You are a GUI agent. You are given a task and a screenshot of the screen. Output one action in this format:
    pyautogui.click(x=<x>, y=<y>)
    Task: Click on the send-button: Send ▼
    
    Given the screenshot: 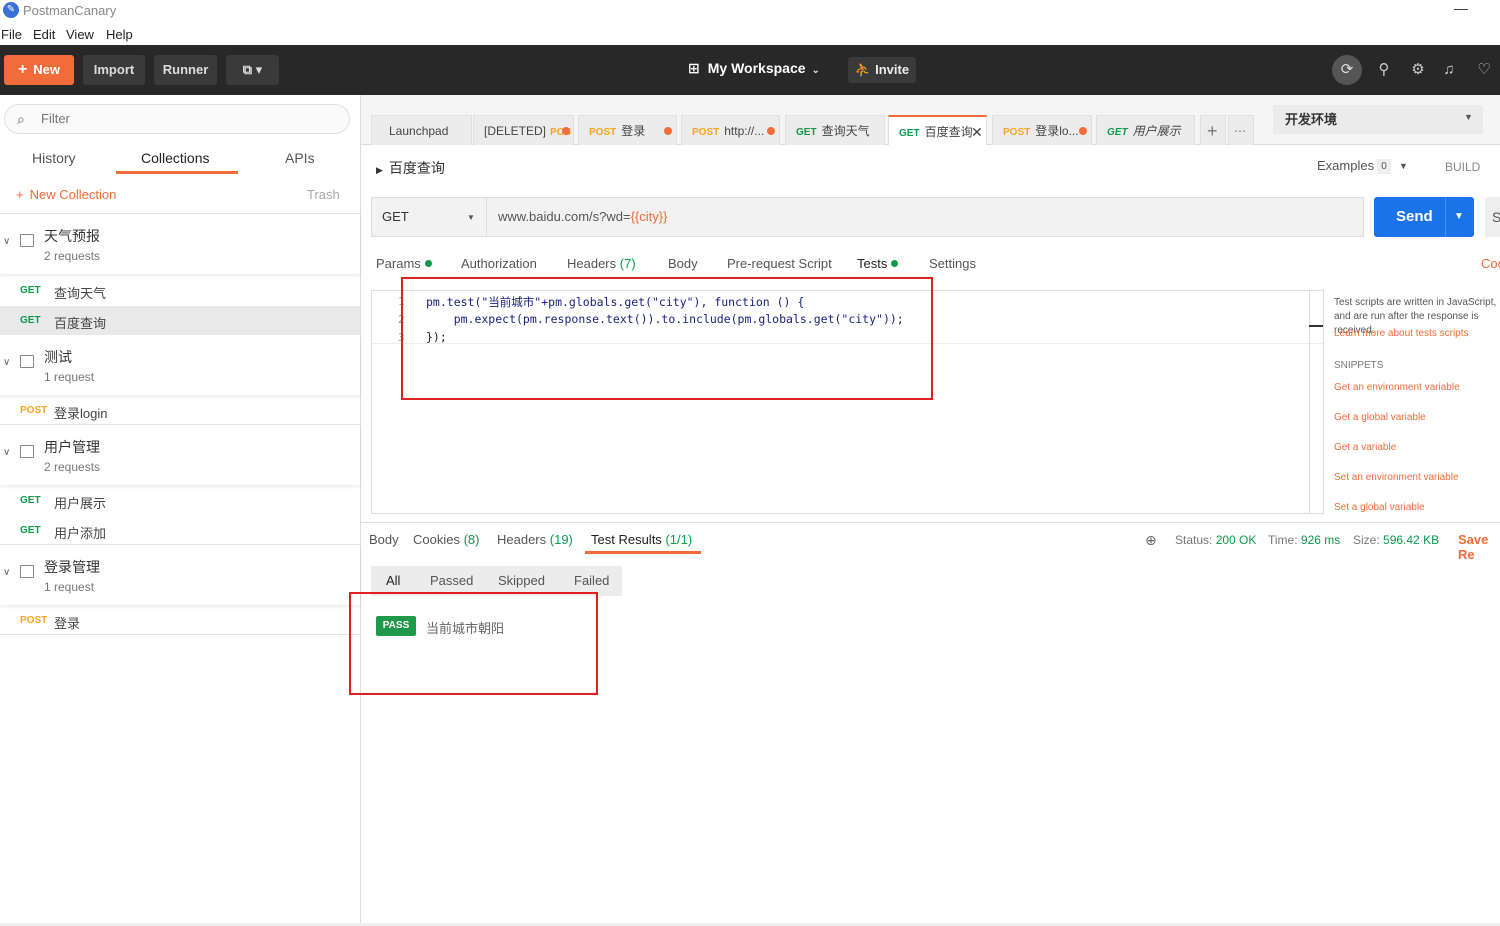 What is the action you would take?
    pyautogui.click(x=1424, y=217)
    